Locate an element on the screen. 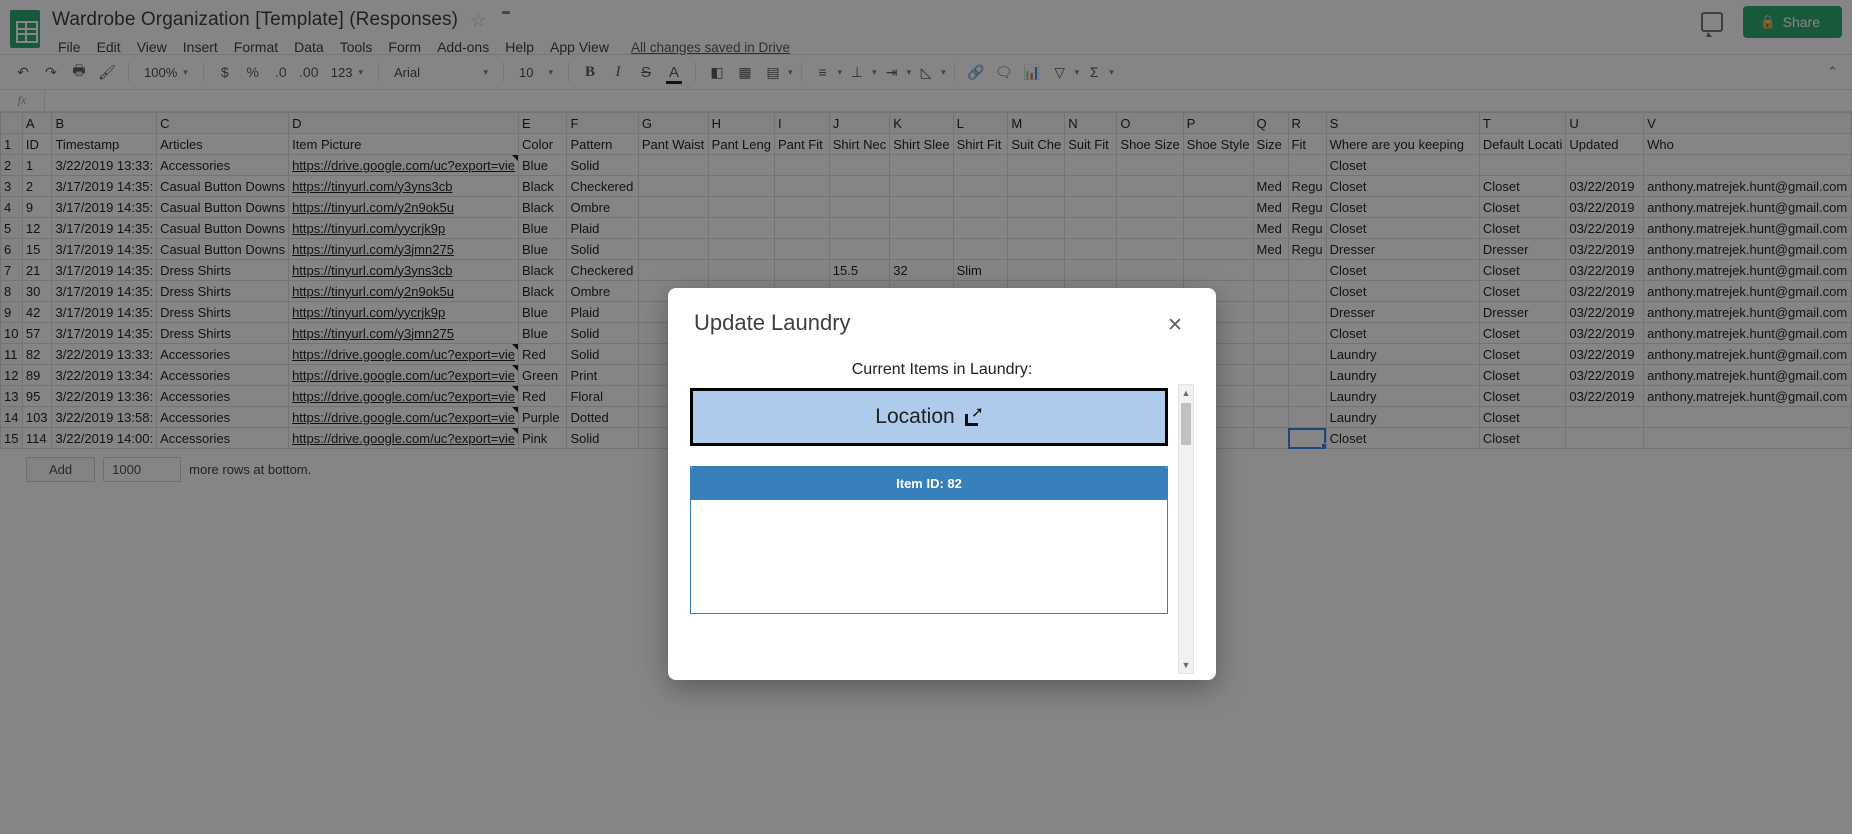 The image size is (1852, 834). laundry-card-list: Location Item ID: 82 is located at coordinates (929, 501).